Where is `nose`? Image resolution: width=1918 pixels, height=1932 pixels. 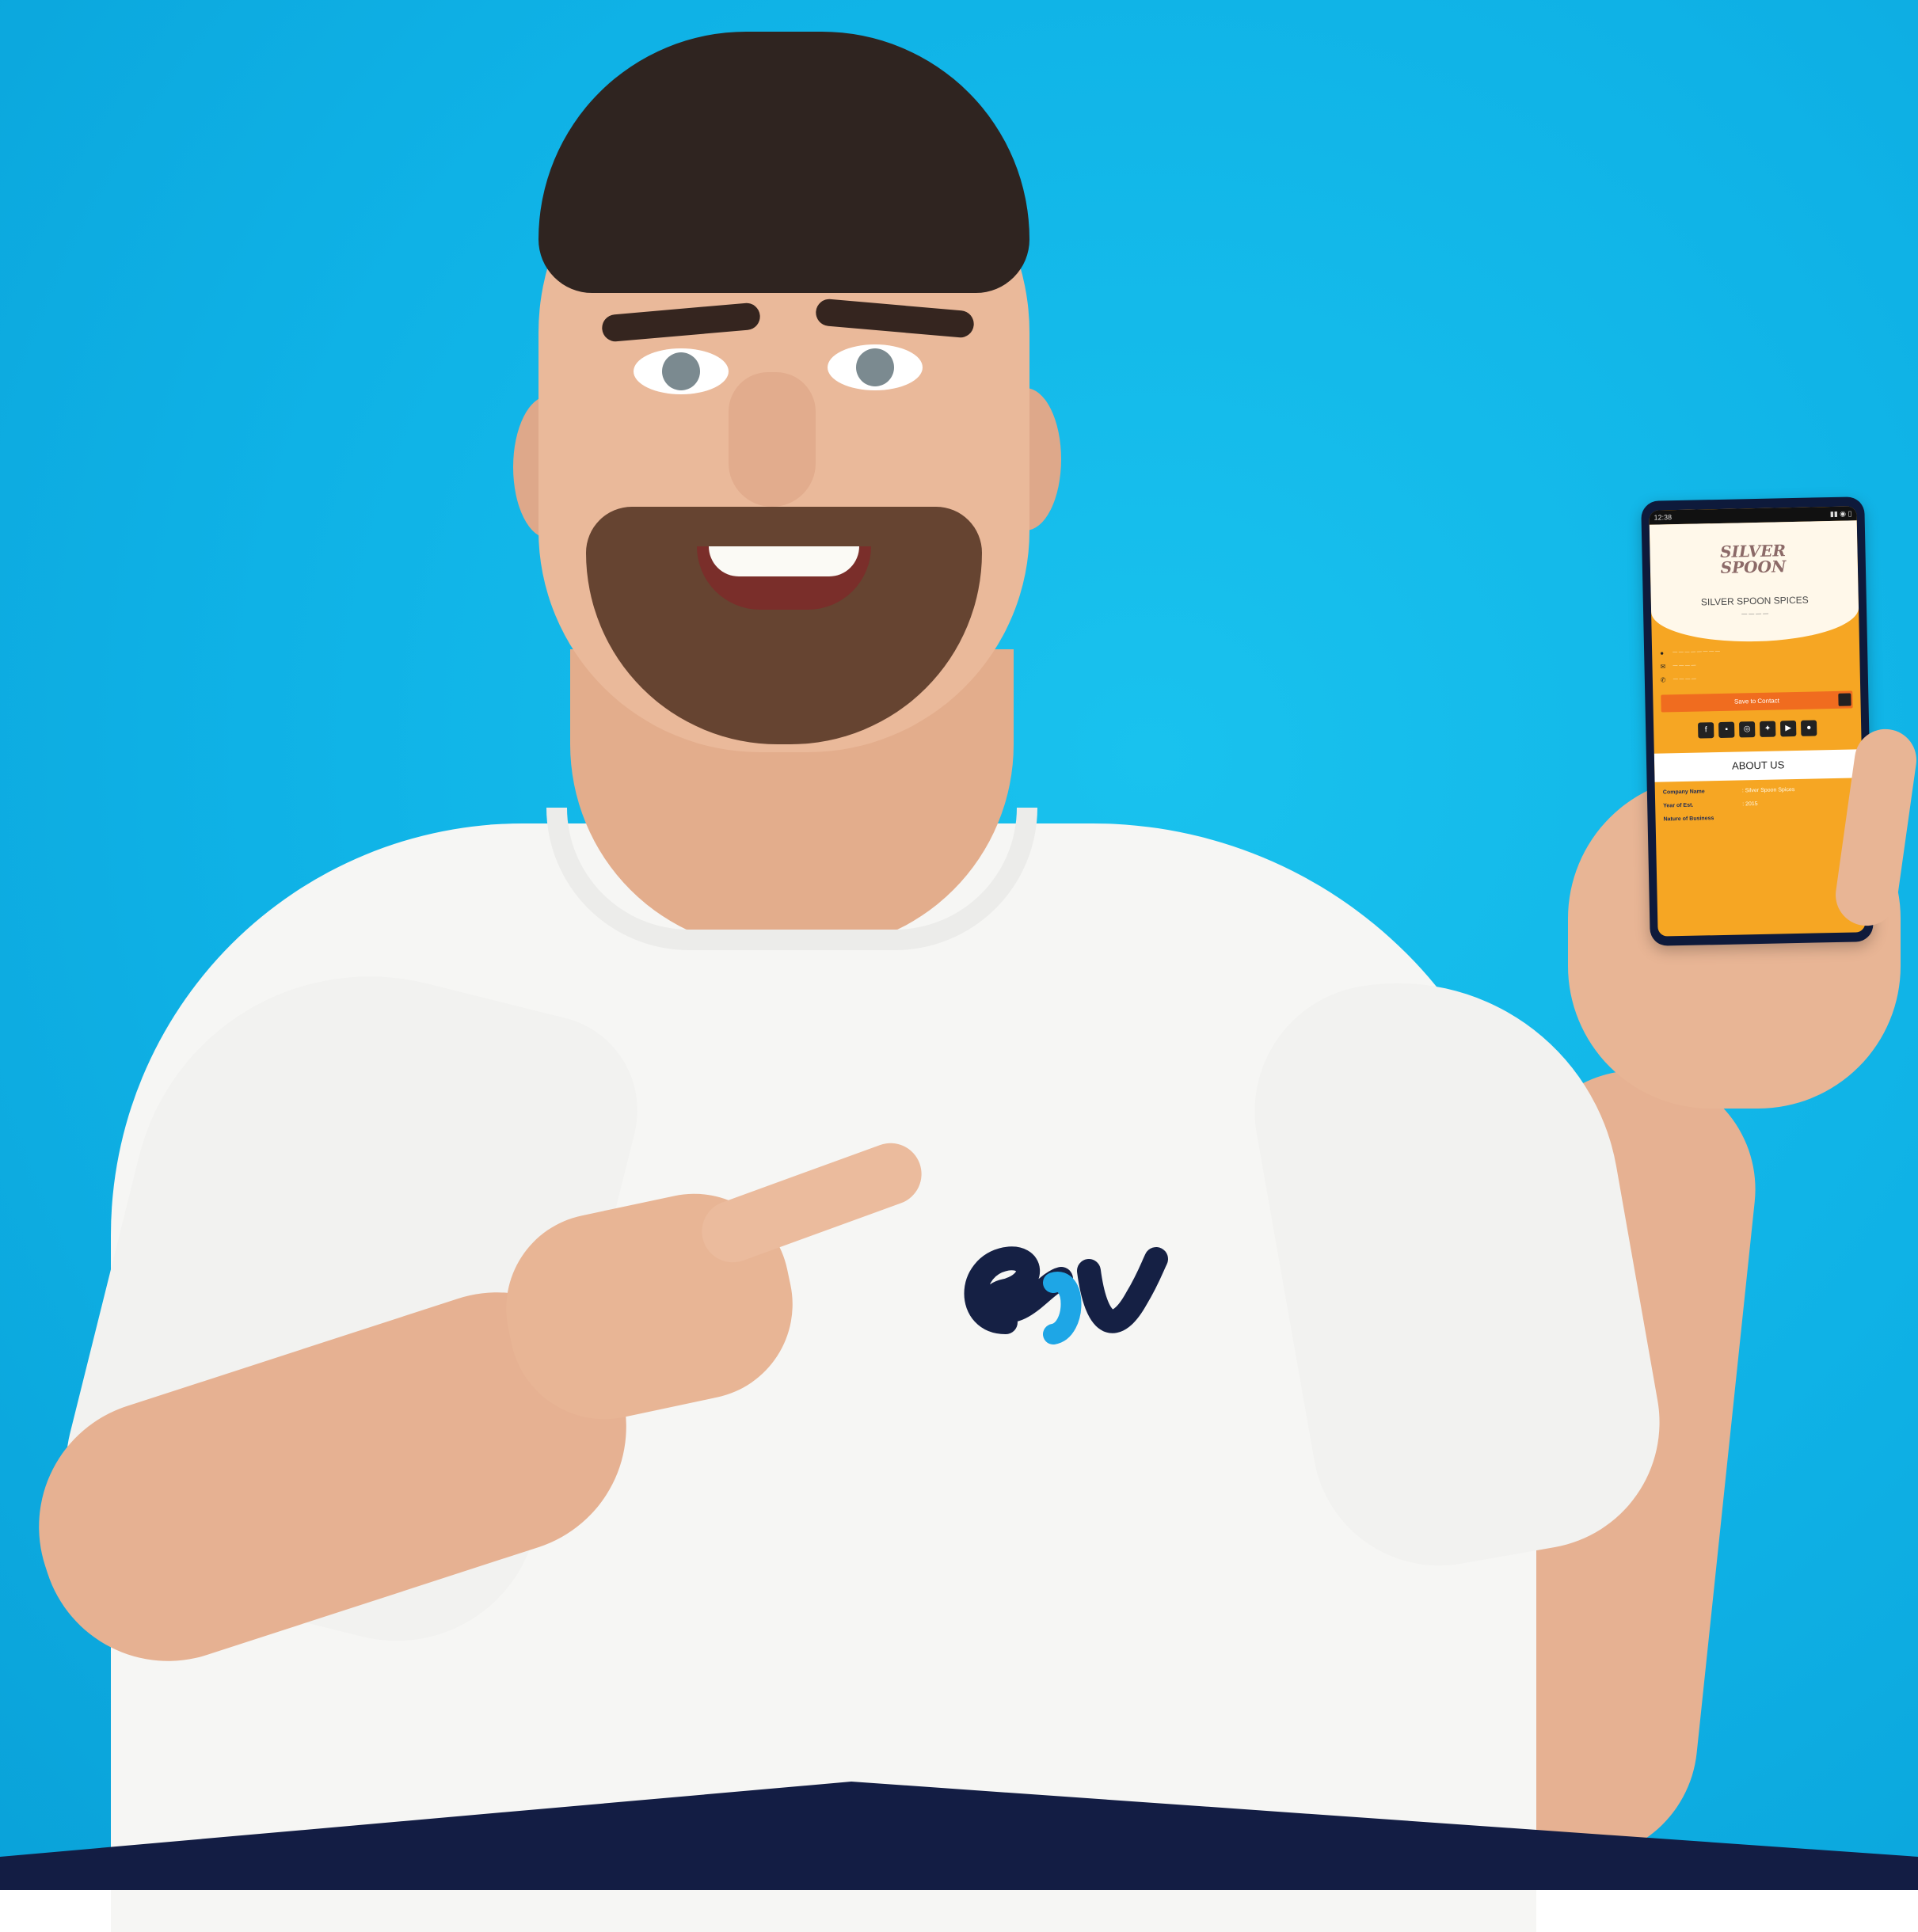 nose is located at coordinates (772, 440).